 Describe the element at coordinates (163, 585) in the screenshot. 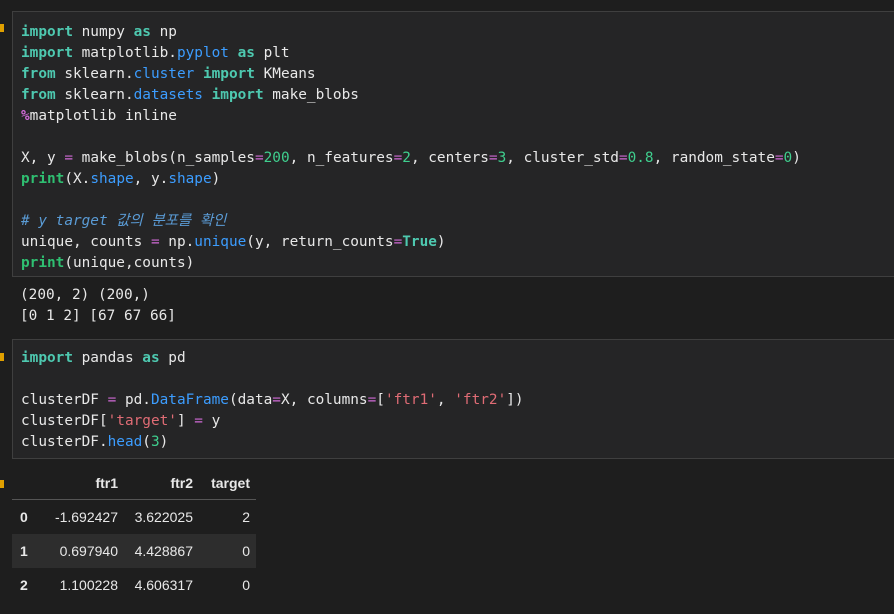

I see `cell-ftr2: 4.606317` at that location.